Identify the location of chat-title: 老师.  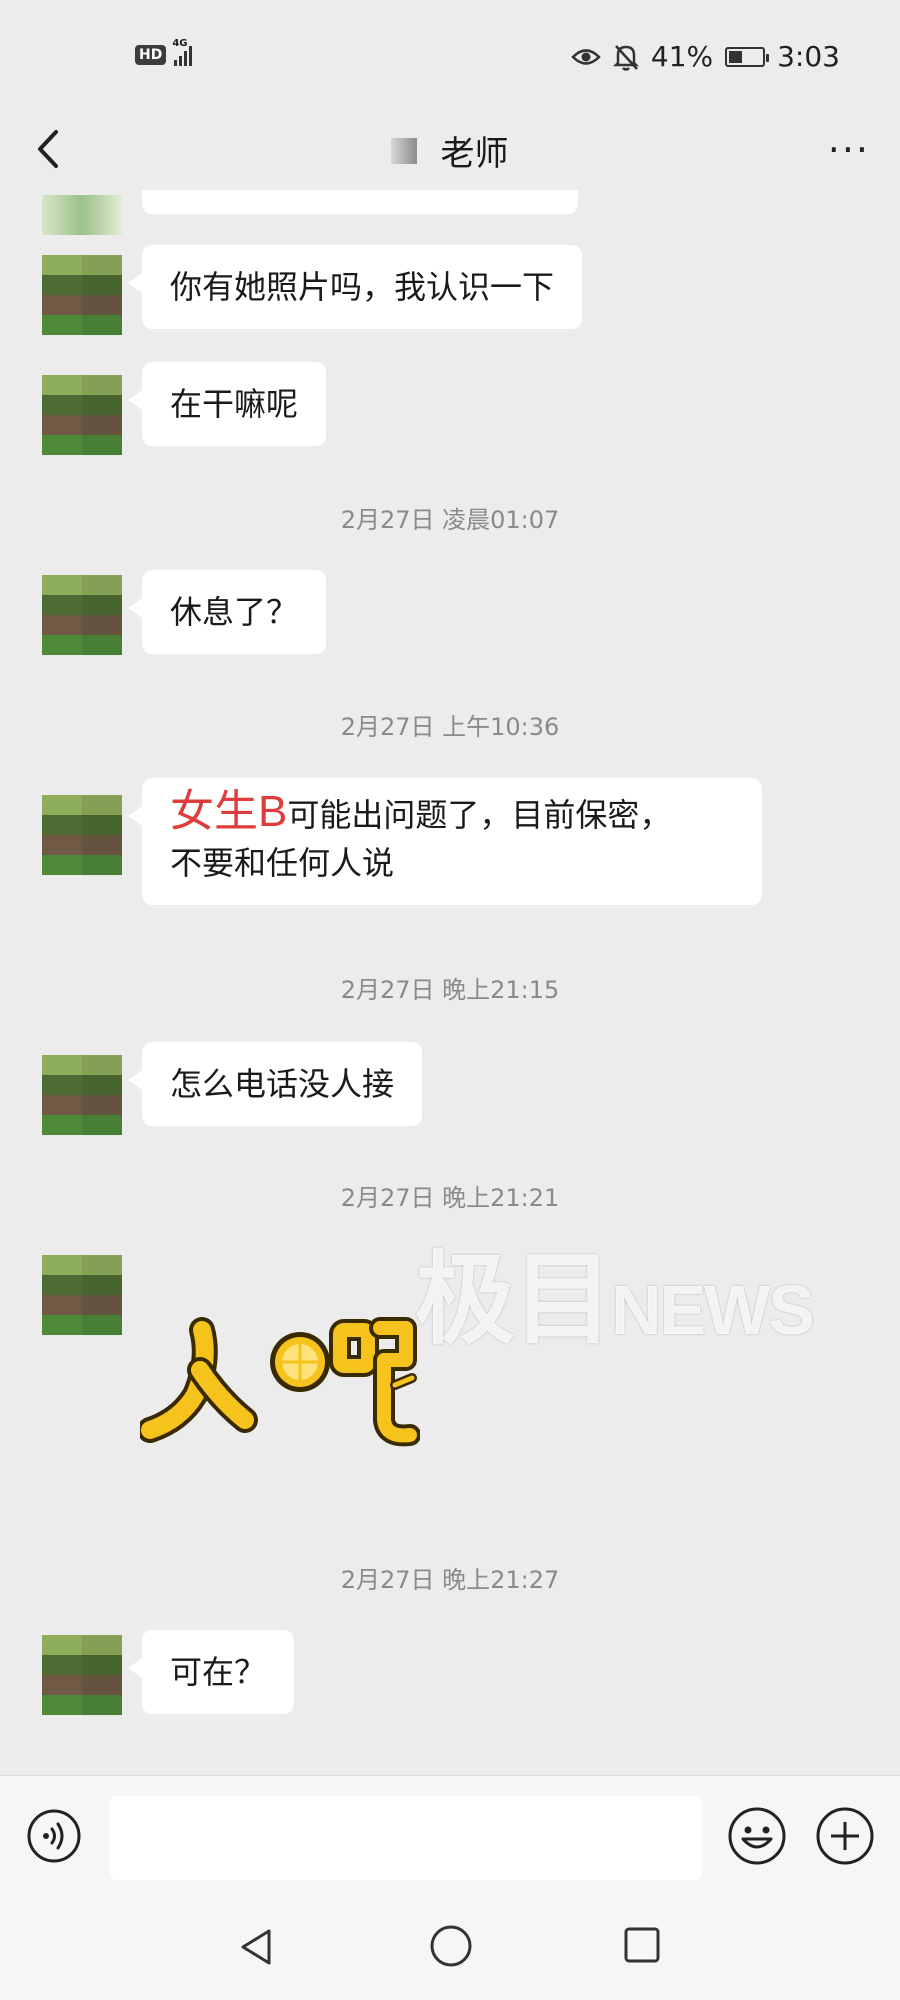
(474, 154).